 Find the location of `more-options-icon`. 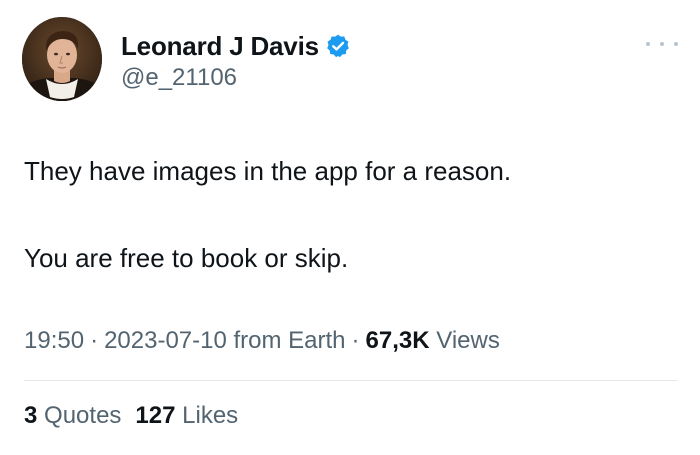

more-options-icon is located at coordinates (662, 44).